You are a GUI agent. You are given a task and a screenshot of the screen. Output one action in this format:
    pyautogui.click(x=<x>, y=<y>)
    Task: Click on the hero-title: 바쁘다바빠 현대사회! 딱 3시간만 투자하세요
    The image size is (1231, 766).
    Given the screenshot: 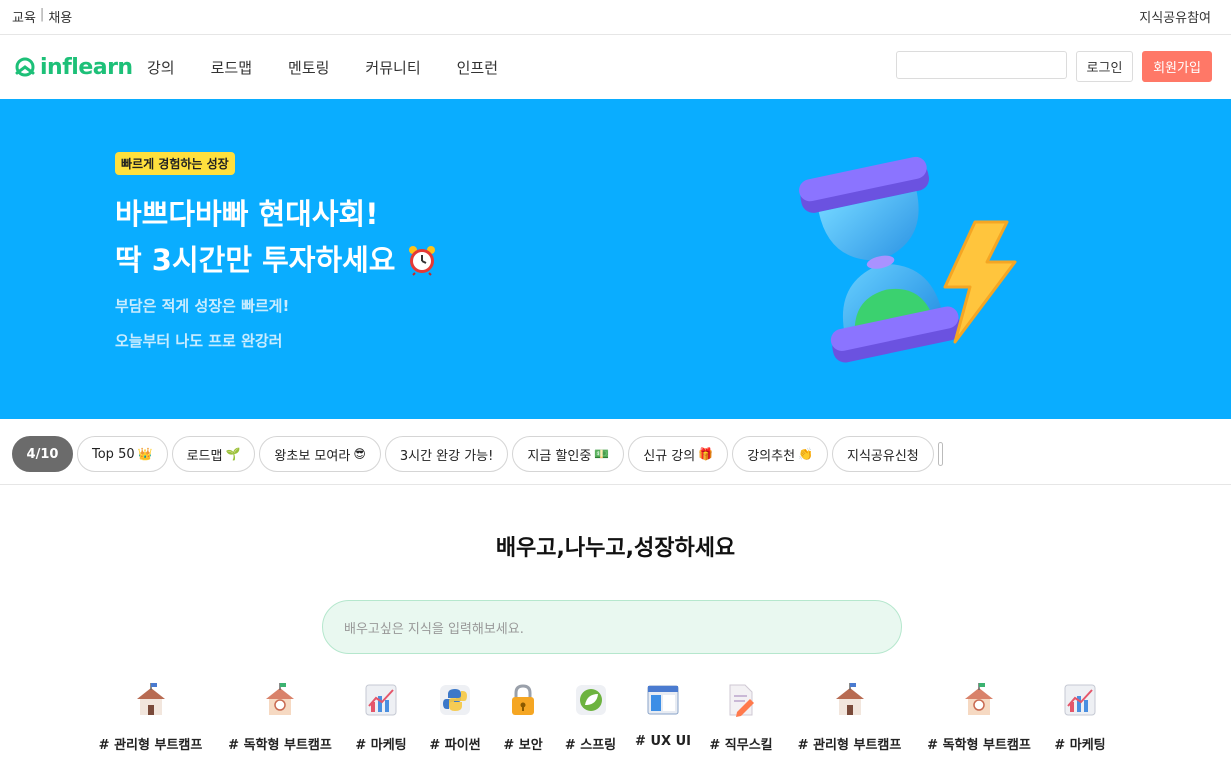 What is the action you would take?
    pyautogui.click(x=276, y=237)
    